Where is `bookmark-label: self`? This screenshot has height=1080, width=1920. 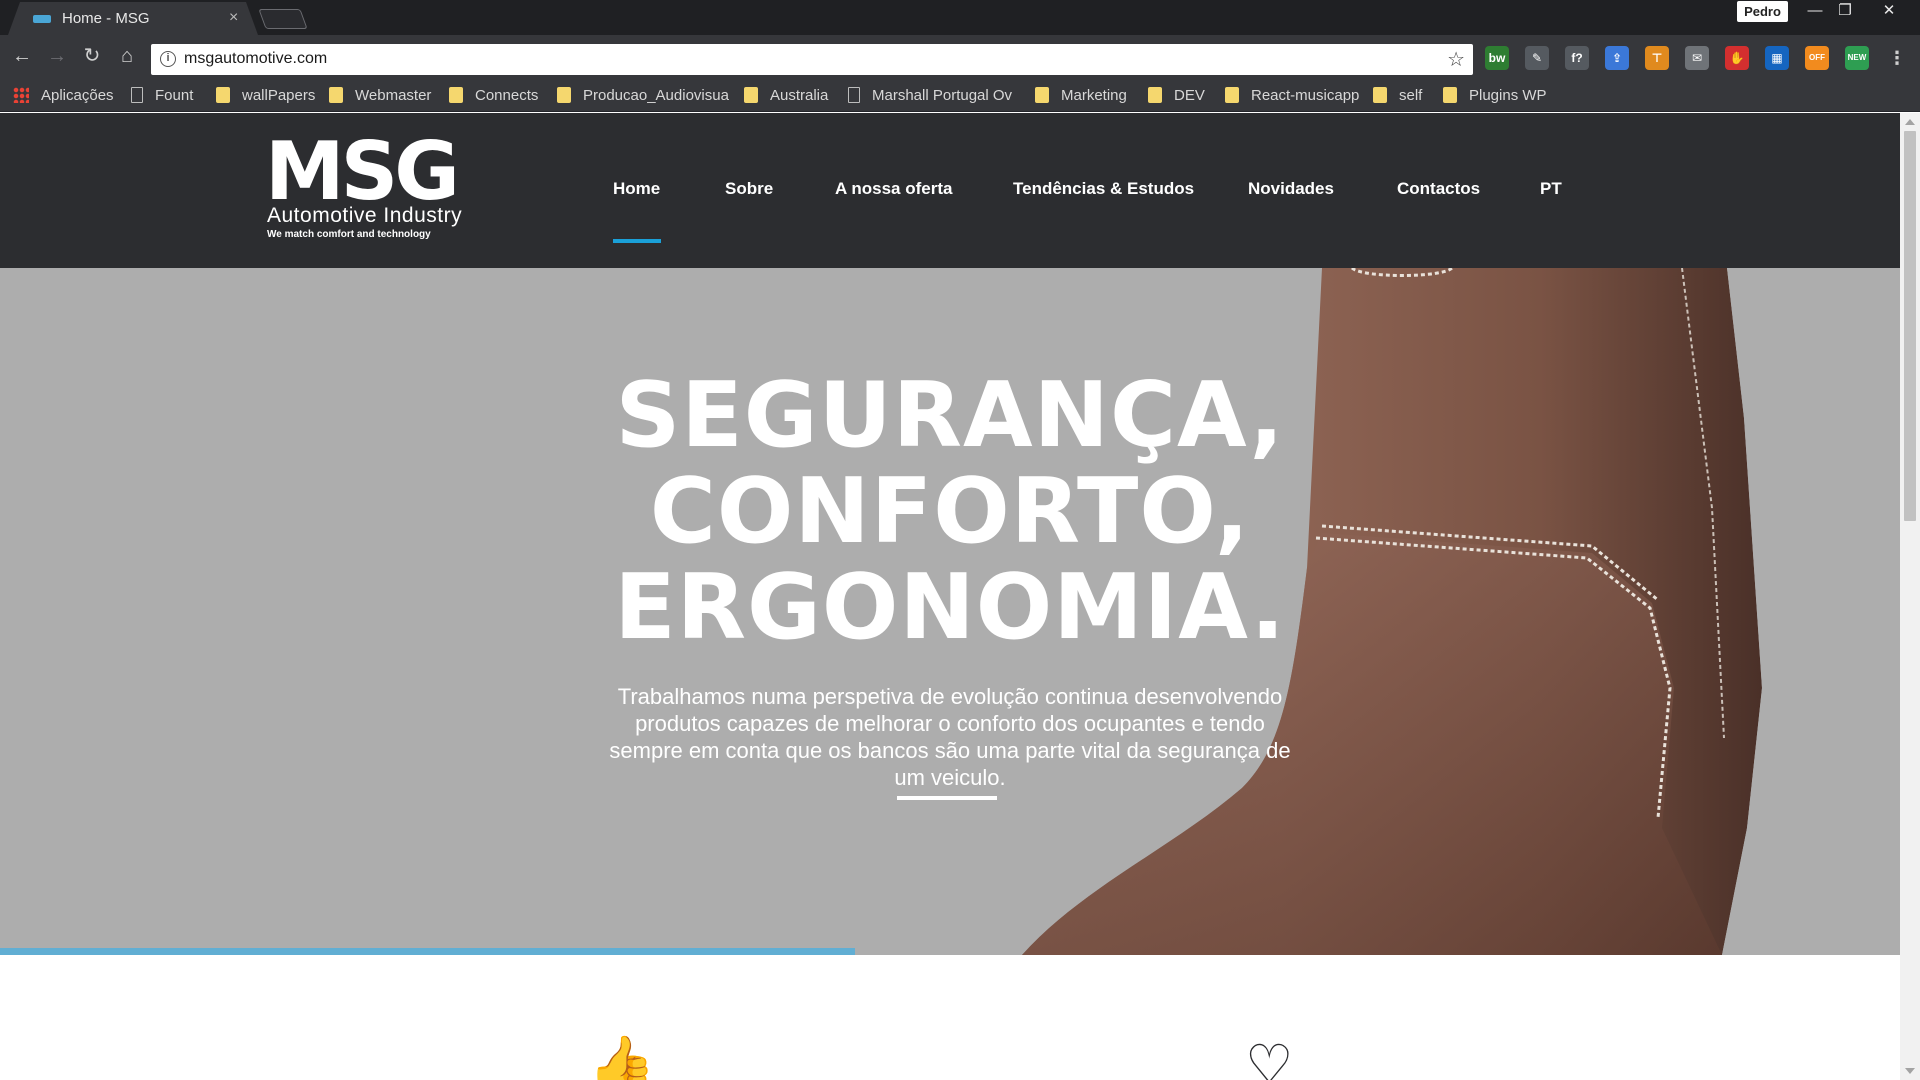
bookmark-label: self is located at coordinates (1411, 95).